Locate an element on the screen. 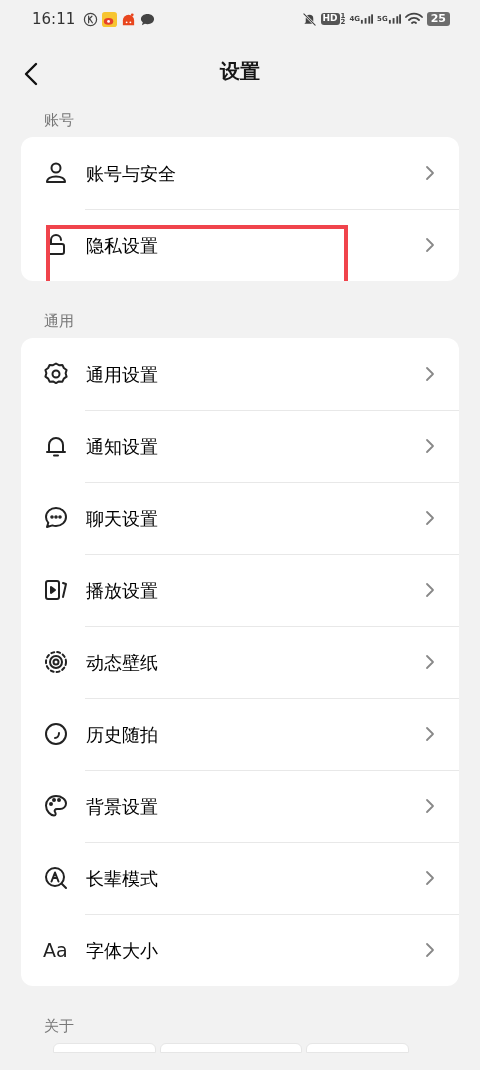  settings-item: 长辈模式 is located at coordinates (240, 878).